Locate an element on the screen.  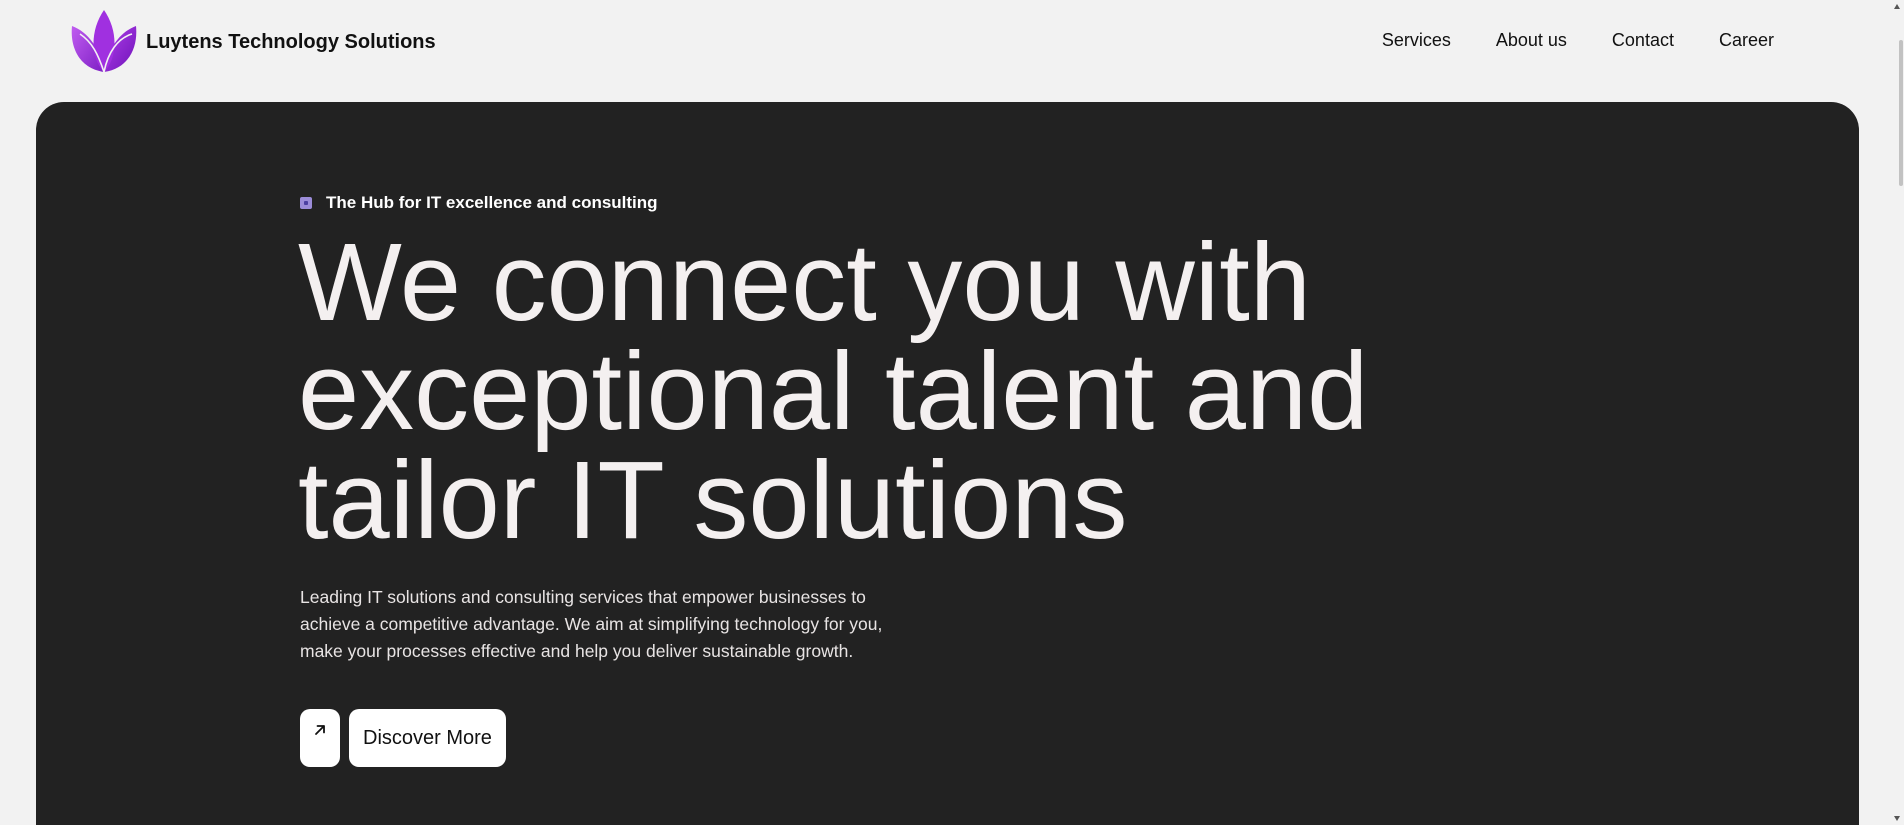
discover-more-button: Discover More is located at coordinates (427, 738).